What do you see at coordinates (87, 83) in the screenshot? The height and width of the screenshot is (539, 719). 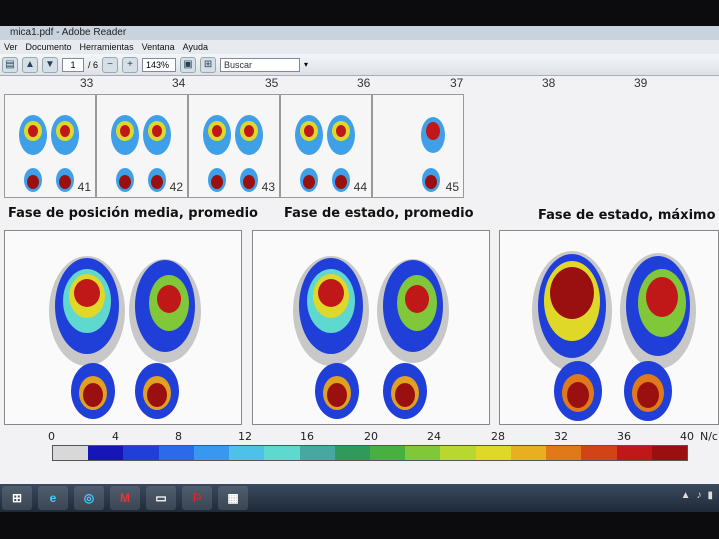 I see `top-num: 33` at bounding box center [87, 83].